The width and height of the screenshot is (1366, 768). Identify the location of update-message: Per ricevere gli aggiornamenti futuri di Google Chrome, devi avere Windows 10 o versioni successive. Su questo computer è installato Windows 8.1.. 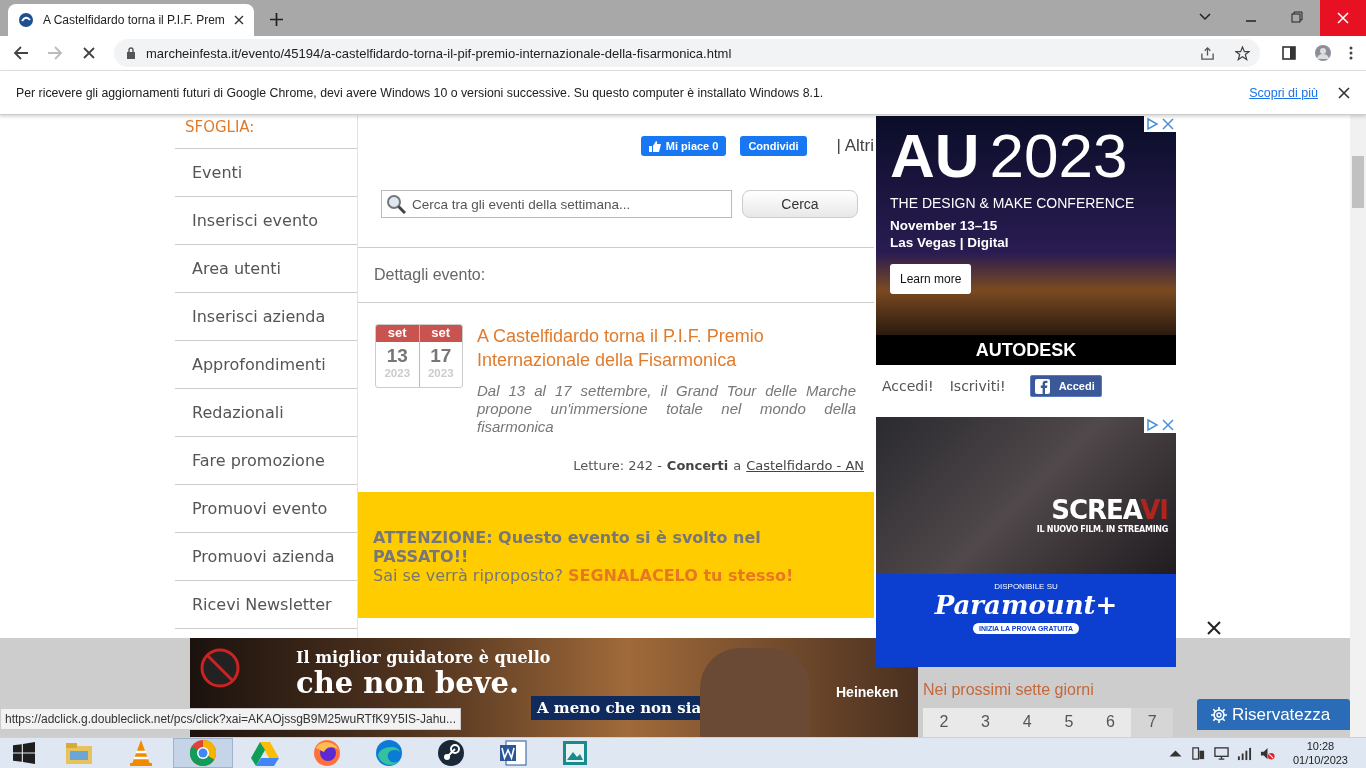
(420, 92).